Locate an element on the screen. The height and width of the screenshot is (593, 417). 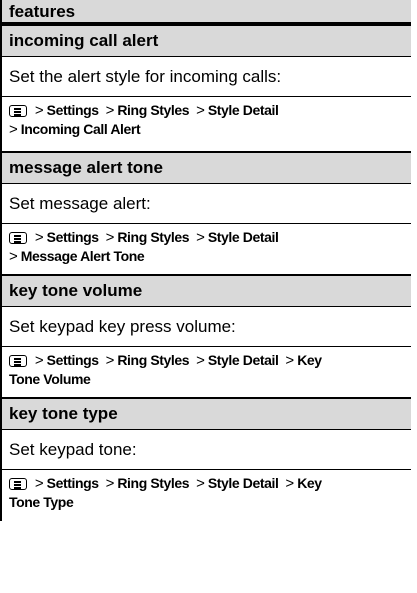
path-item-final: Message Alert Tone is located at coordinates (82, 256).